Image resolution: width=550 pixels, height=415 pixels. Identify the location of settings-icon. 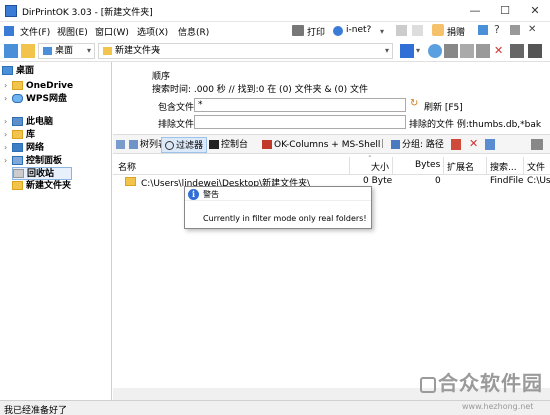
(401, 30).